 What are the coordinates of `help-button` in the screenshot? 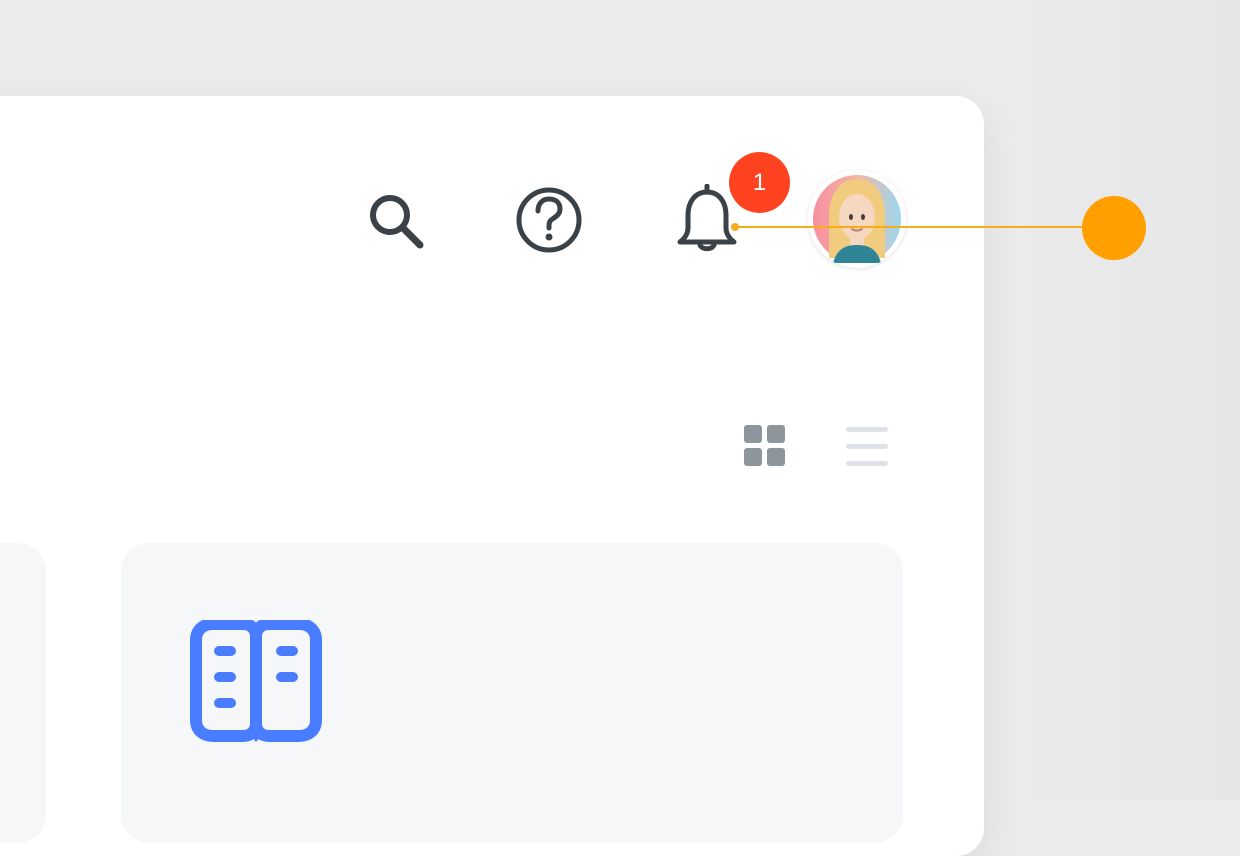 It's located at (549, 220).